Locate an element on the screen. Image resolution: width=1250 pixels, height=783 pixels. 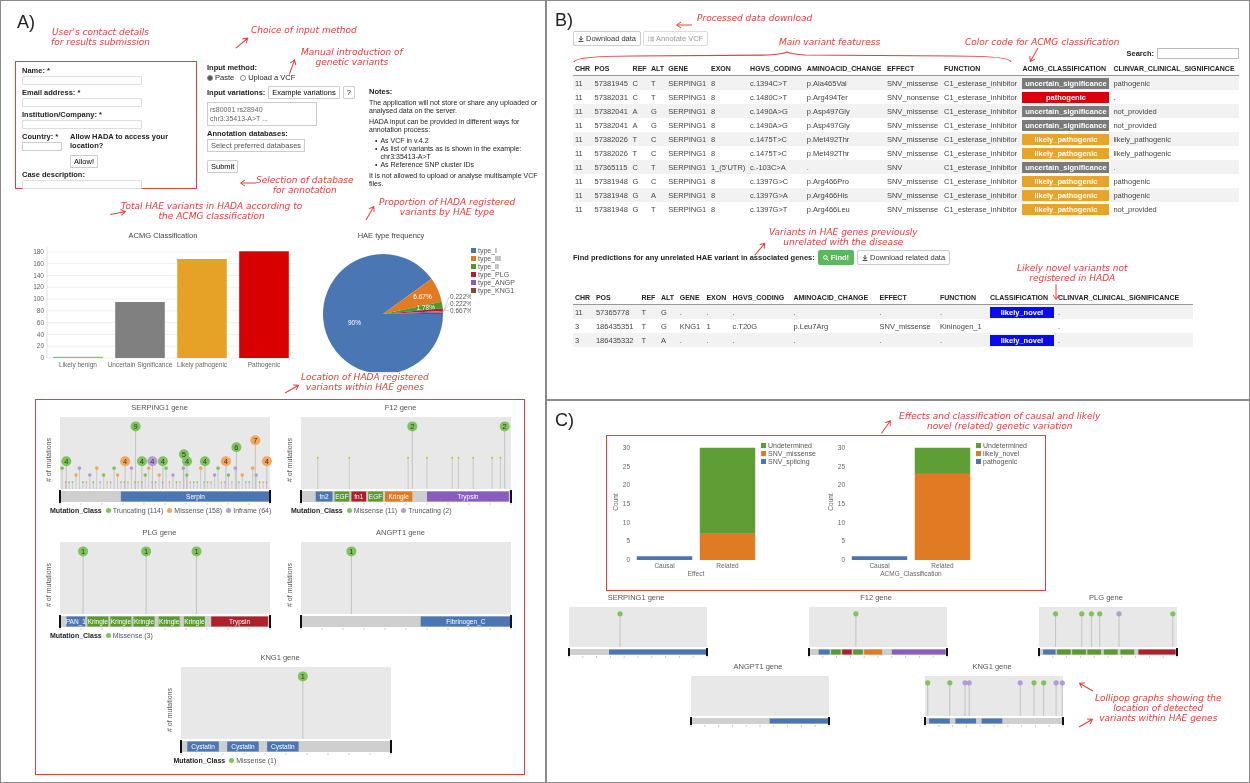
panel-label: A) is located at coordinates (26, 22).